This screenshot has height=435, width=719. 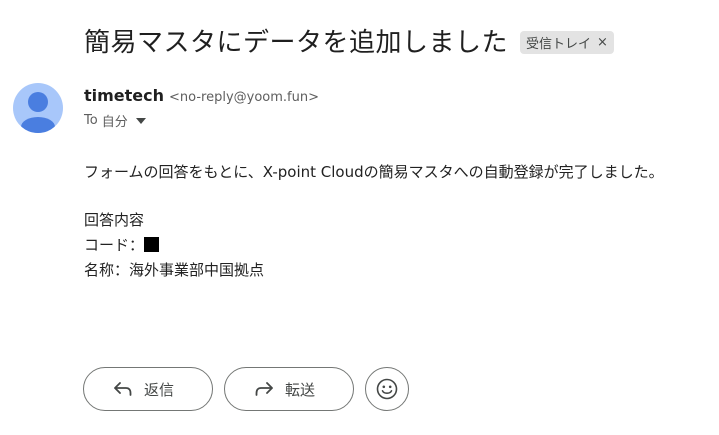 What do you see at coordinates (174, 270) in the screenshot?
I see `body-line-name: 名称：海外事業部中国拠点` at bounding box center [174, 270].